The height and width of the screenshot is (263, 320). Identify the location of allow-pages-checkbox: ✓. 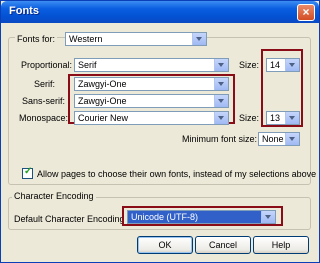
(27, 172).